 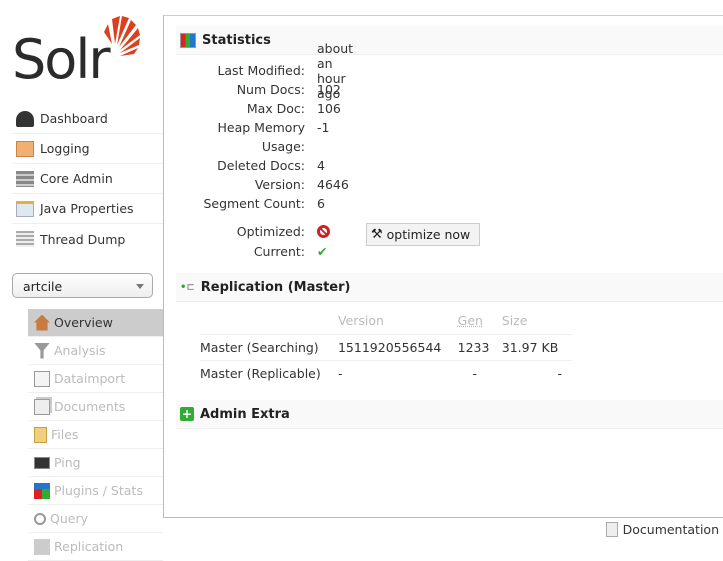 I want to click on table-row: Master (Replicable) - - -, so click(x=381, y=373).